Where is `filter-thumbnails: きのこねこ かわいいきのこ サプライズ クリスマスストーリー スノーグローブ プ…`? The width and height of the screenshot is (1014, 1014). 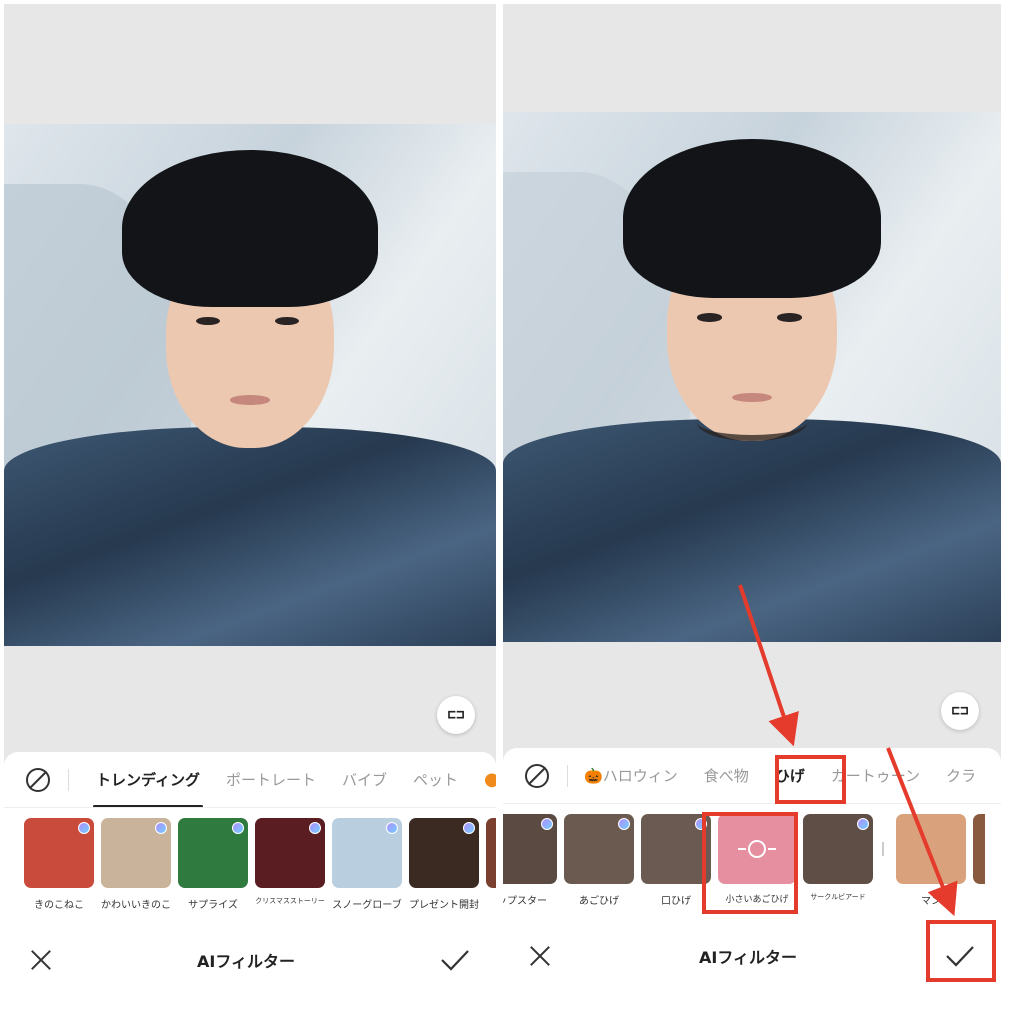 filter-thumbnails: きのこねこ かわいいきのこ サプライズ クリスマスストーリー スノーグローブ プ… is located at coordinates (250, 868).